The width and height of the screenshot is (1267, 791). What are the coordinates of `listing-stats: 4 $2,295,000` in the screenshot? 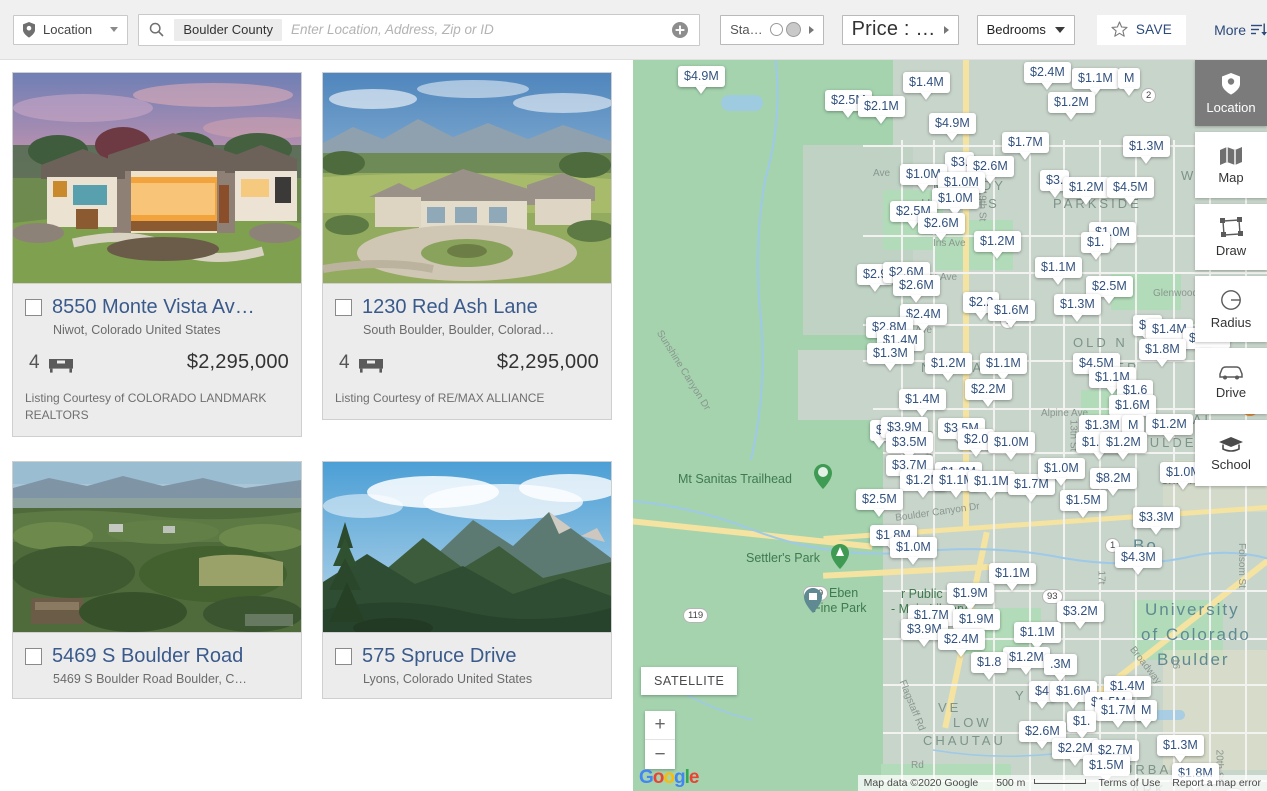 It's located at (157, 362).